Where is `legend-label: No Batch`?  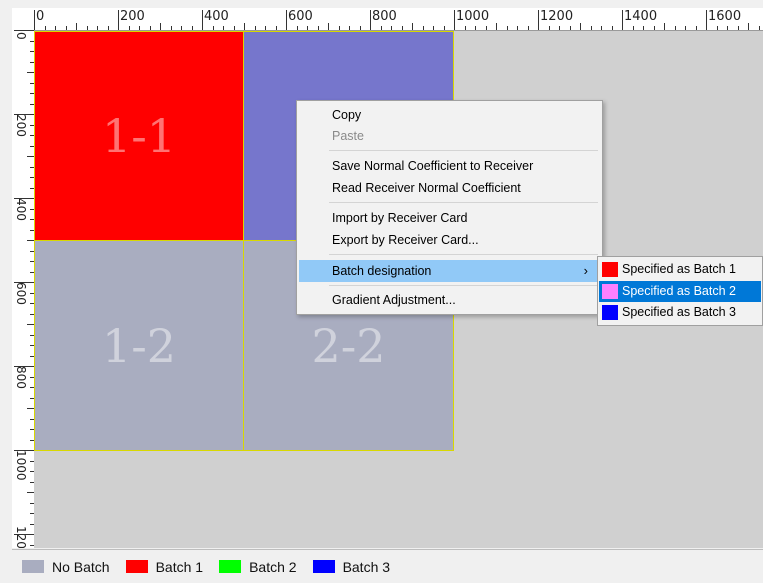
legend-label: No Batch is located at coordinates (81, 566).